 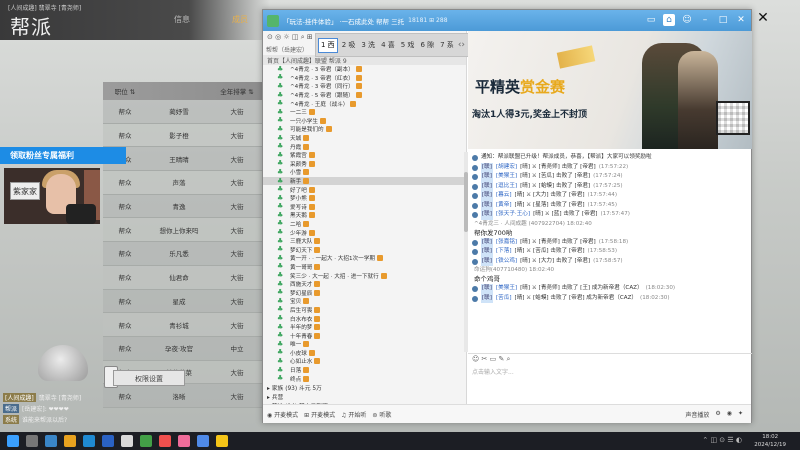 What do you see at coordinates (364, 241) in the screenshot?
I see `list-item: ♣ 三鹿大队` at bounding box center [364, 241].